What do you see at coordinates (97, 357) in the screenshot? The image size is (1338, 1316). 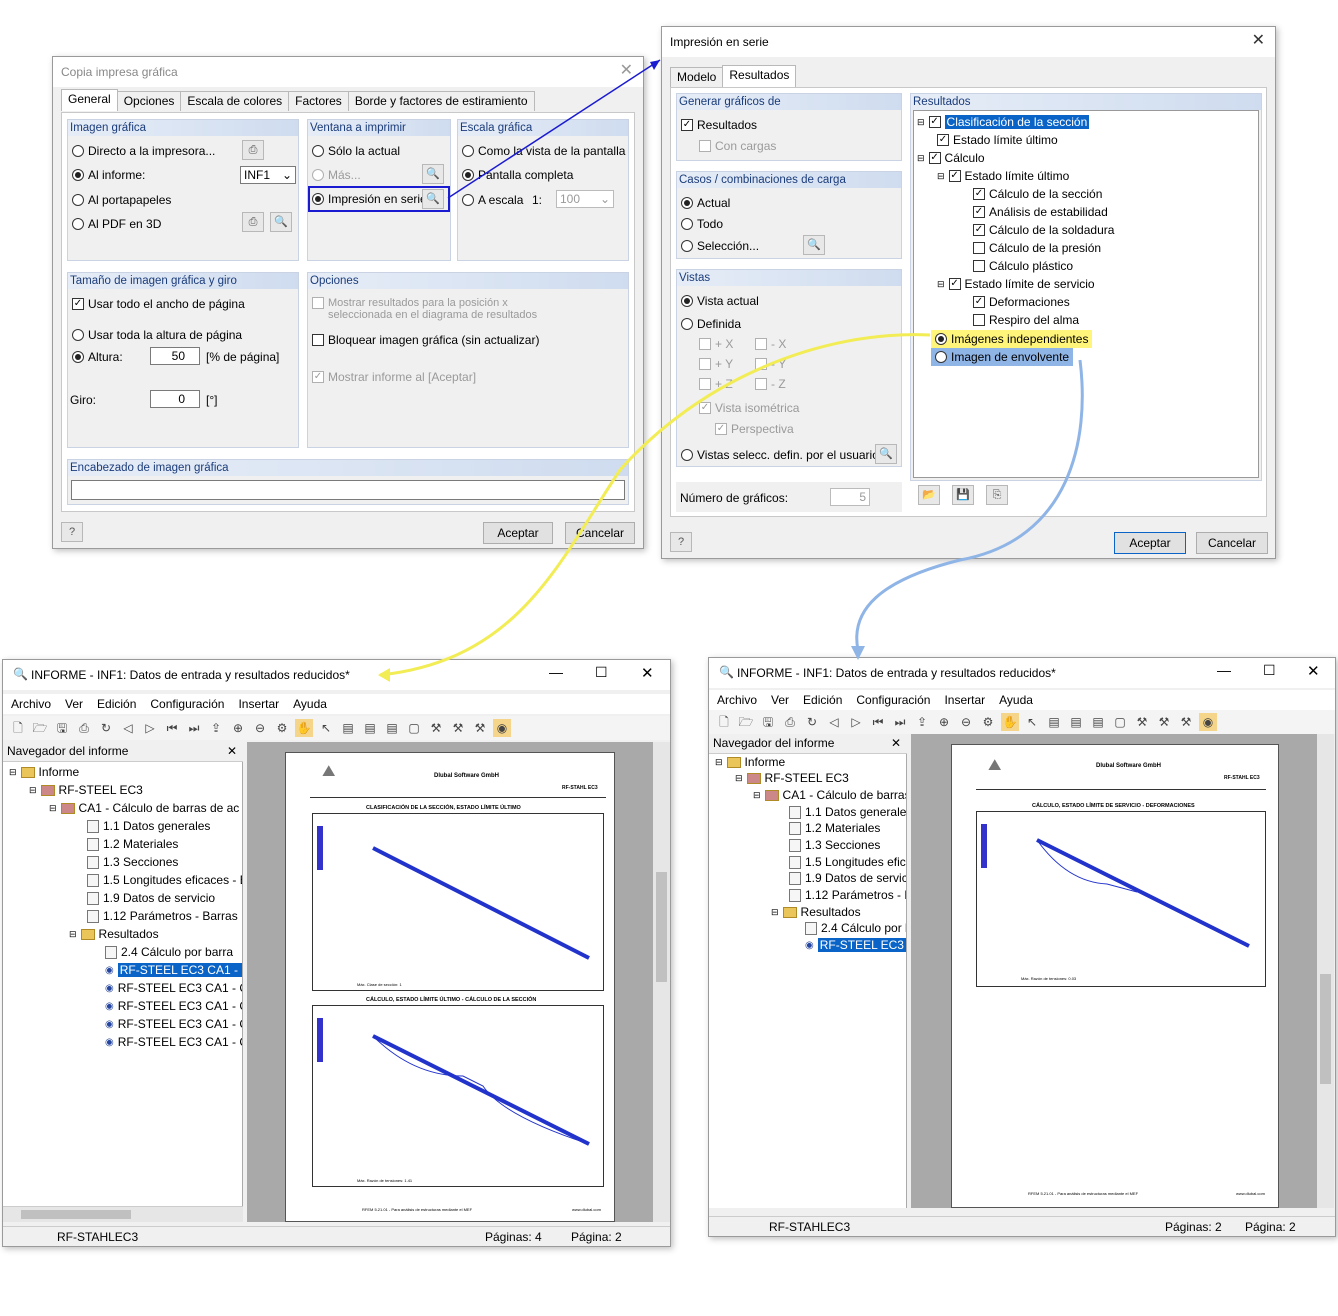 I see `radio-altura: Altura:` at bounding box center [97, 357].